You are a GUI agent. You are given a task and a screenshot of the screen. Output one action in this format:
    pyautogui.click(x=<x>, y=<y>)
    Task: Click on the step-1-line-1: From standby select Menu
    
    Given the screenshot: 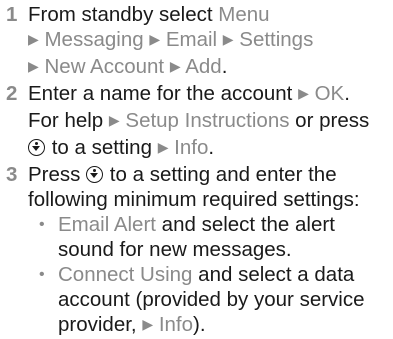 What is the action you would take?
    pyautogui.click(x=210, y=14)
    